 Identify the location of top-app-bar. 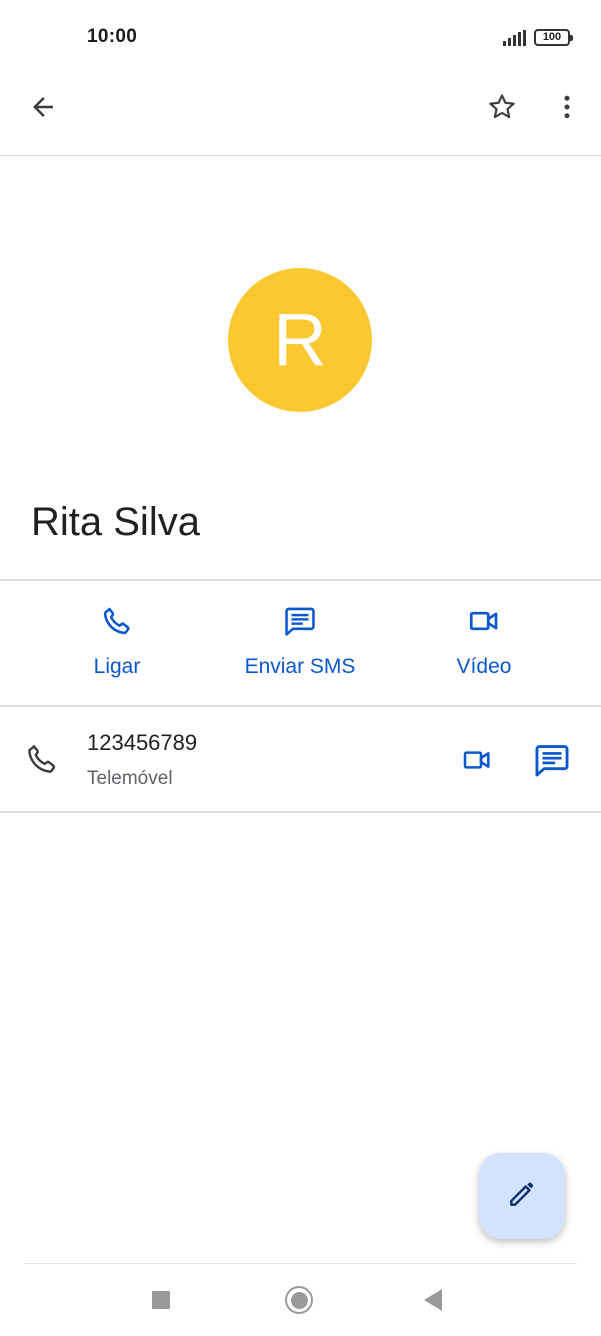
(300, 116).